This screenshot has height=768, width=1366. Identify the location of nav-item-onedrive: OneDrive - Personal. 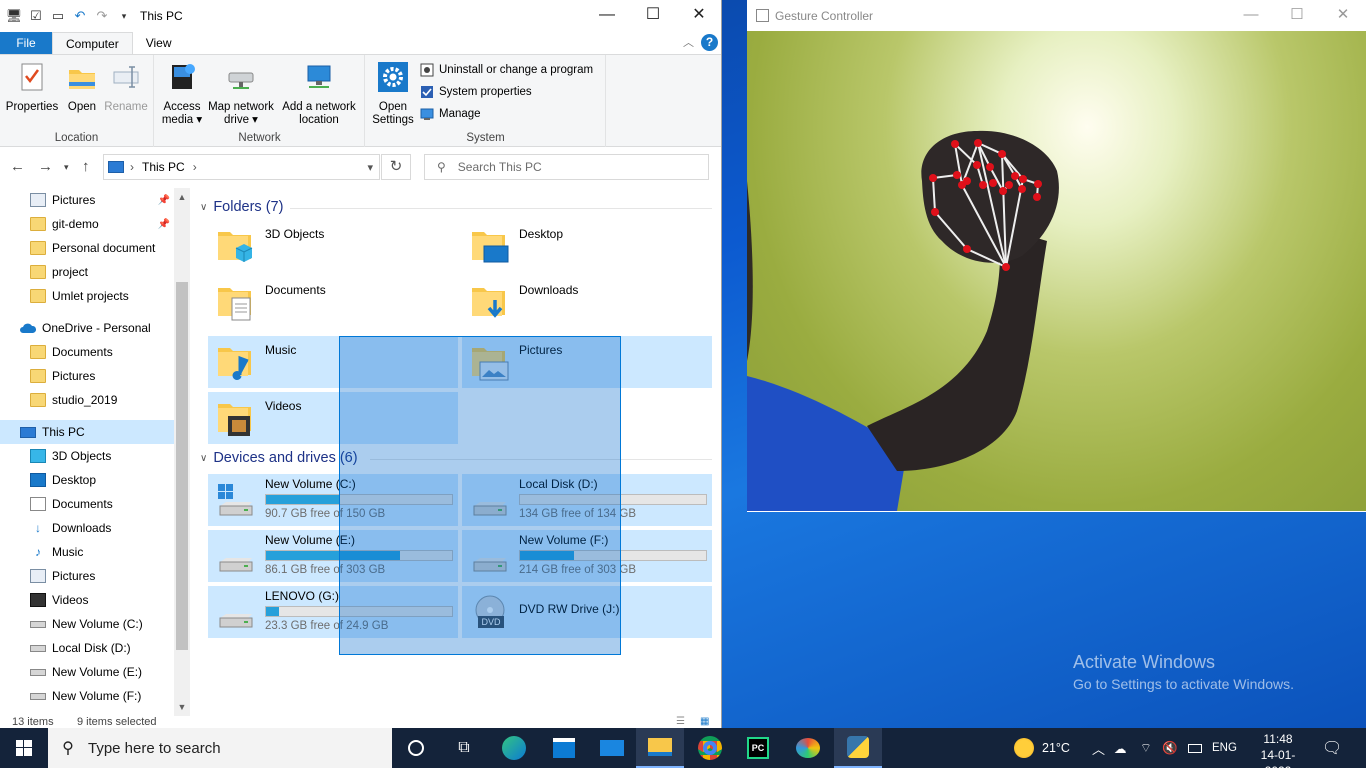
(85, 328).